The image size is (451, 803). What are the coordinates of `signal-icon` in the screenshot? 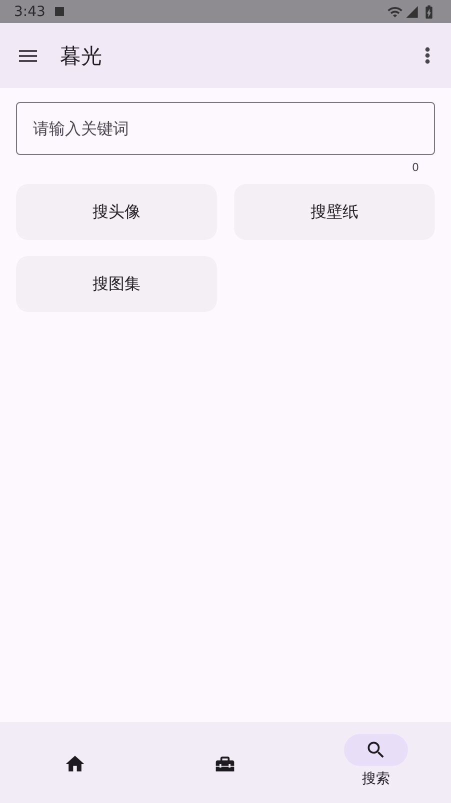 It's located at (412, 11).